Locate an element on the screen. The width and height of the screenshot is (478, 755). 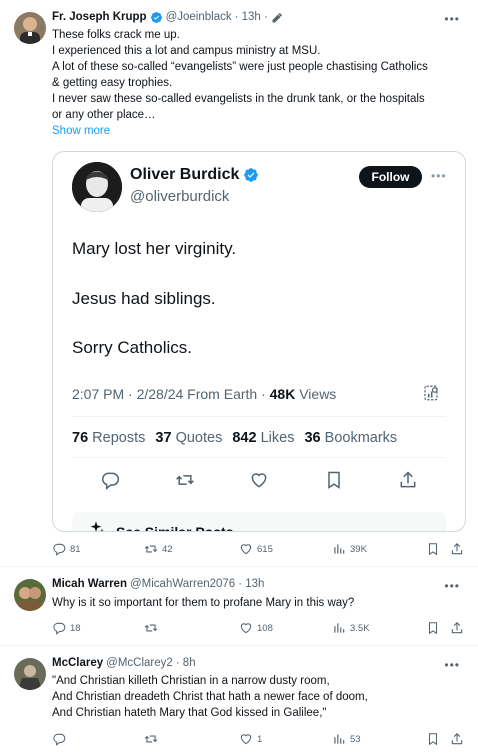
verified-icon is located at coordinates (156, 17).